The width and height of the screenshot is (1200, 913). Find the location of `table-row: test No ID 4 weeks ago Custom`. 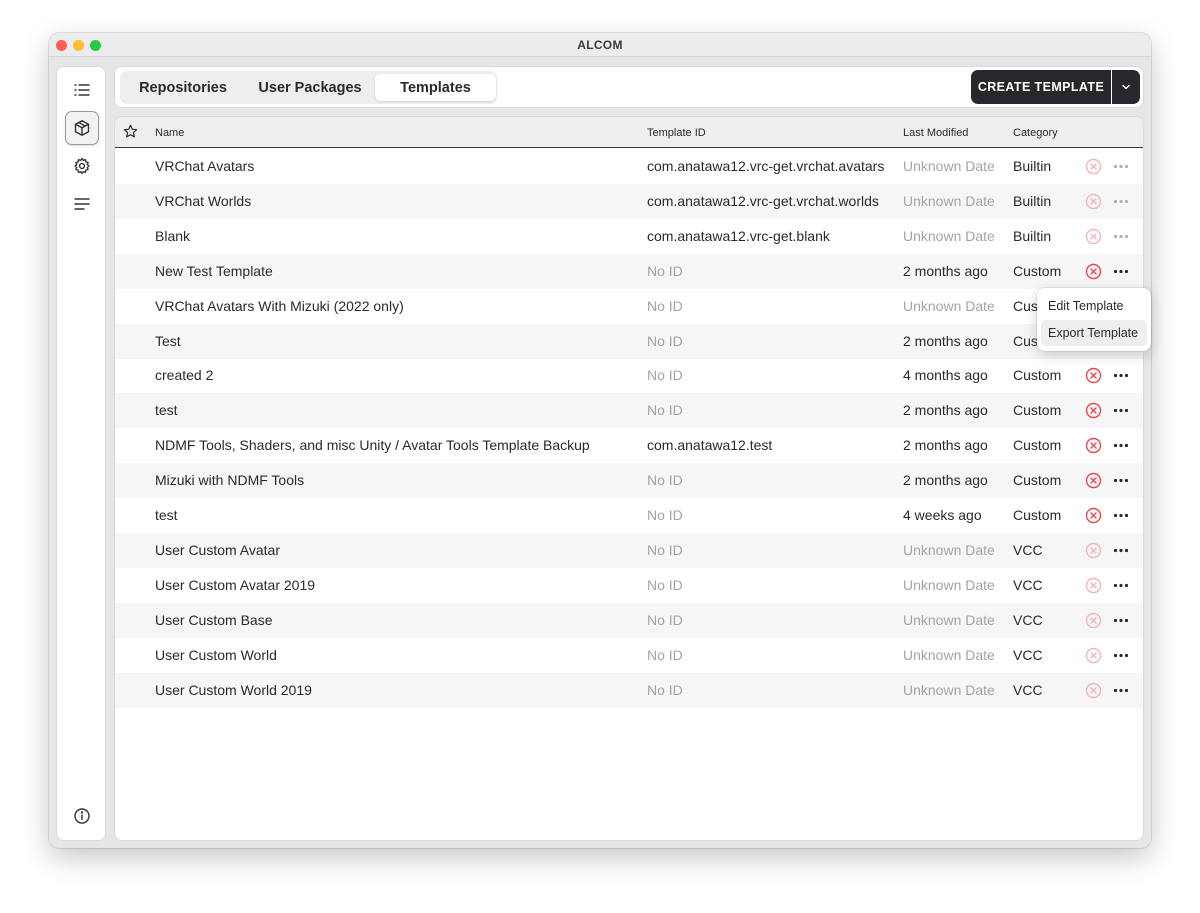

table-row: test No ID 4 weeks ago Custom is located at coordinates (629, 515).